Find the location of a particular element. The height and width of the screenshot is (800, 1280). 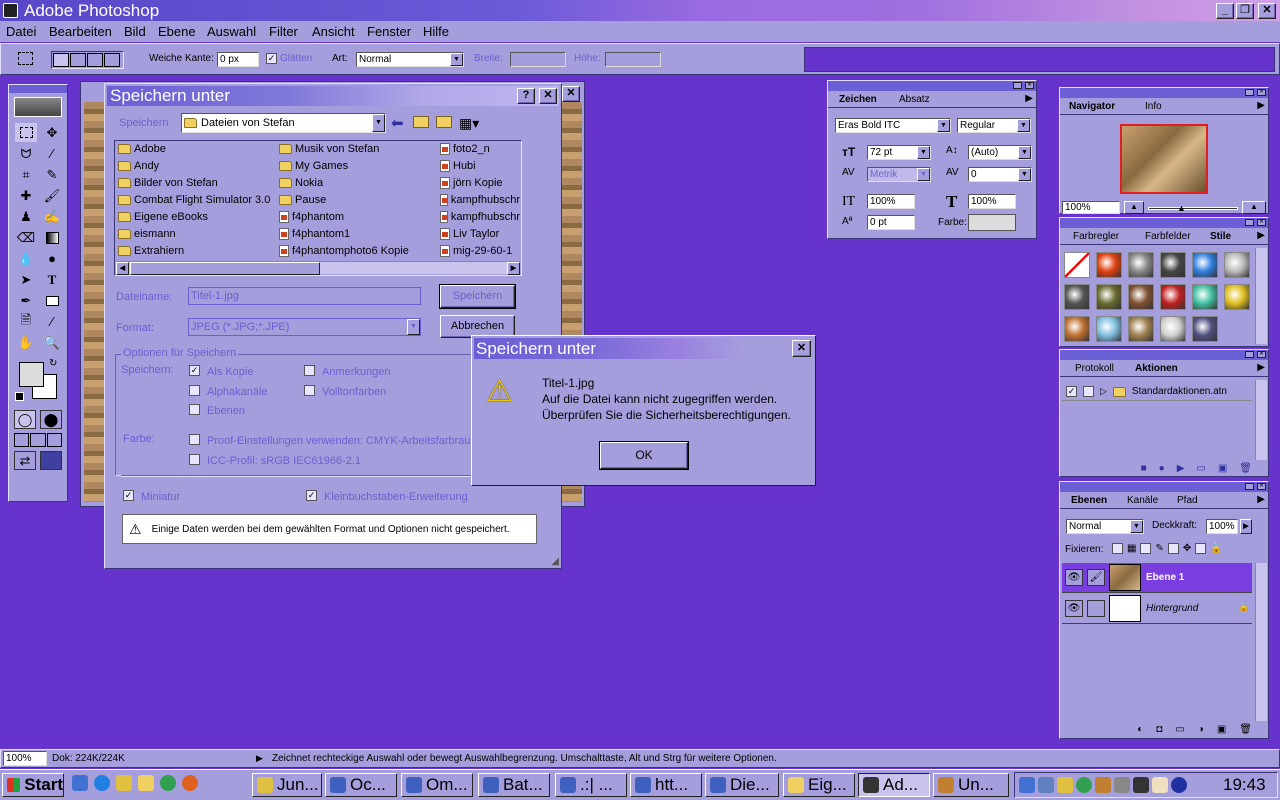

tab-actions: Aktionen is located at coordinates (1156, 368).